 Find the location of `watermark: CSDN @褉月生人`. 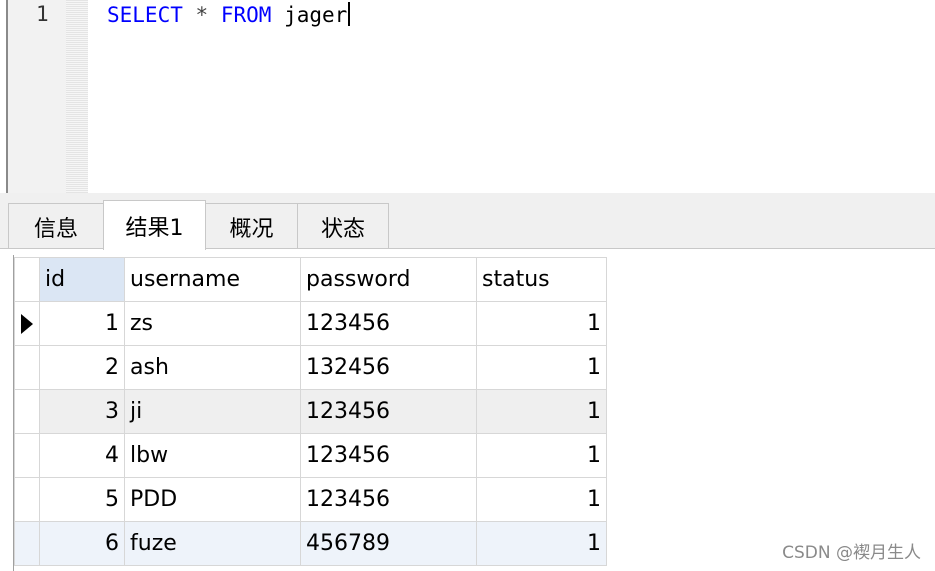

watermark: CSDN @褉月生人 is located at coordinates (851, 553).